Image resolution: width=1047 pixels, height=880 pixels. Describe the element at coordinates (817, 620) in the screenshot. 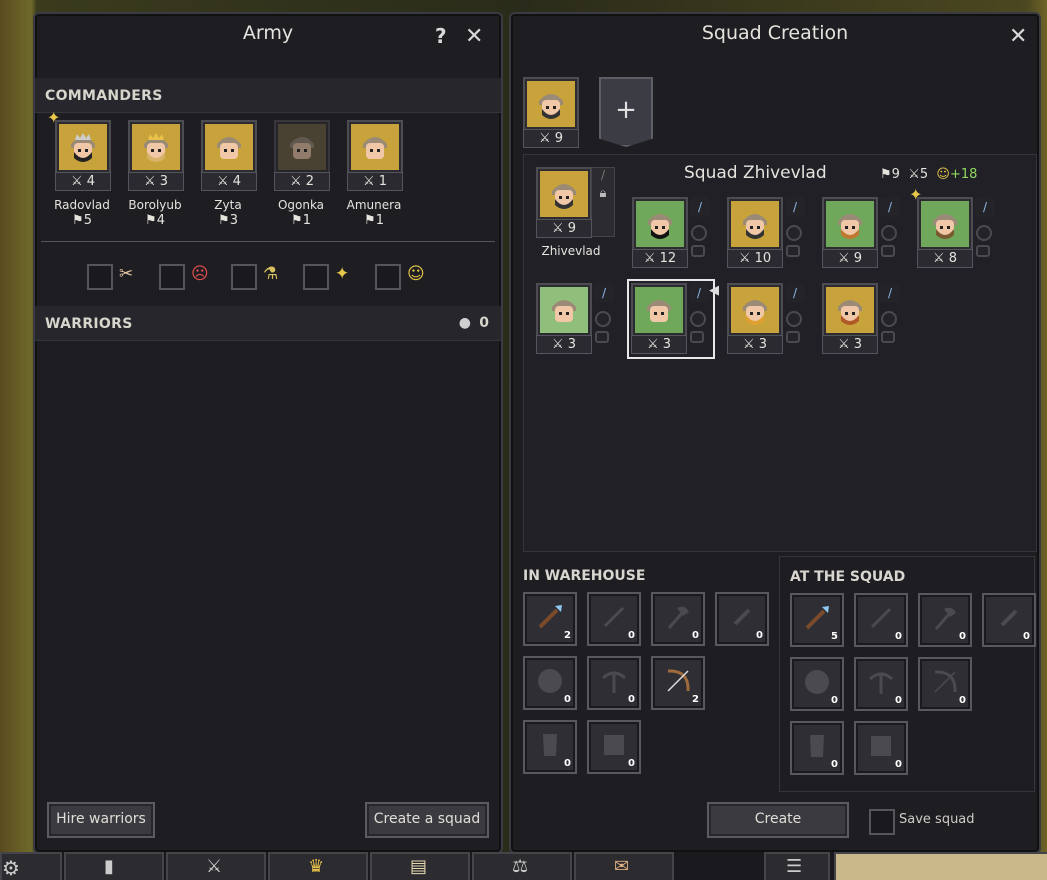

I see `item-slot: 5` at that location.